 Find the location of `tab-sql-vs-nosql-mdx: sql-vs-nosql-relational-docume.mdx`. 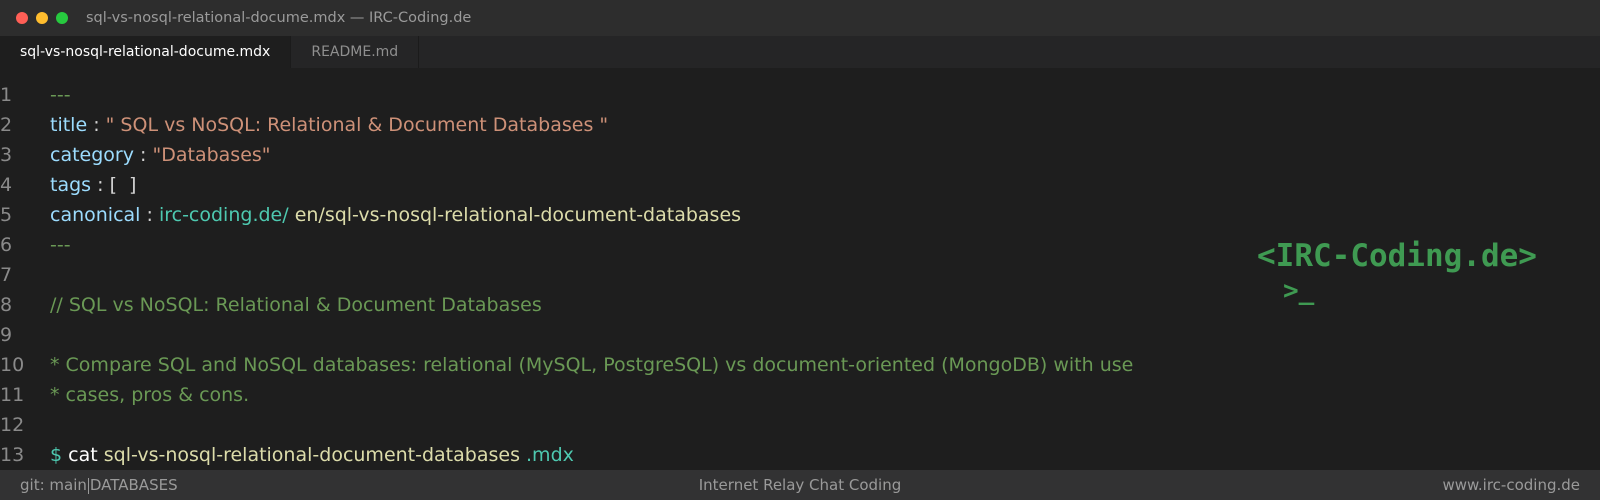

tab-sql-vs-nosql-mdx: sql-vs-nosql-relational-docume.mdx is located at coordinates (146, 52).